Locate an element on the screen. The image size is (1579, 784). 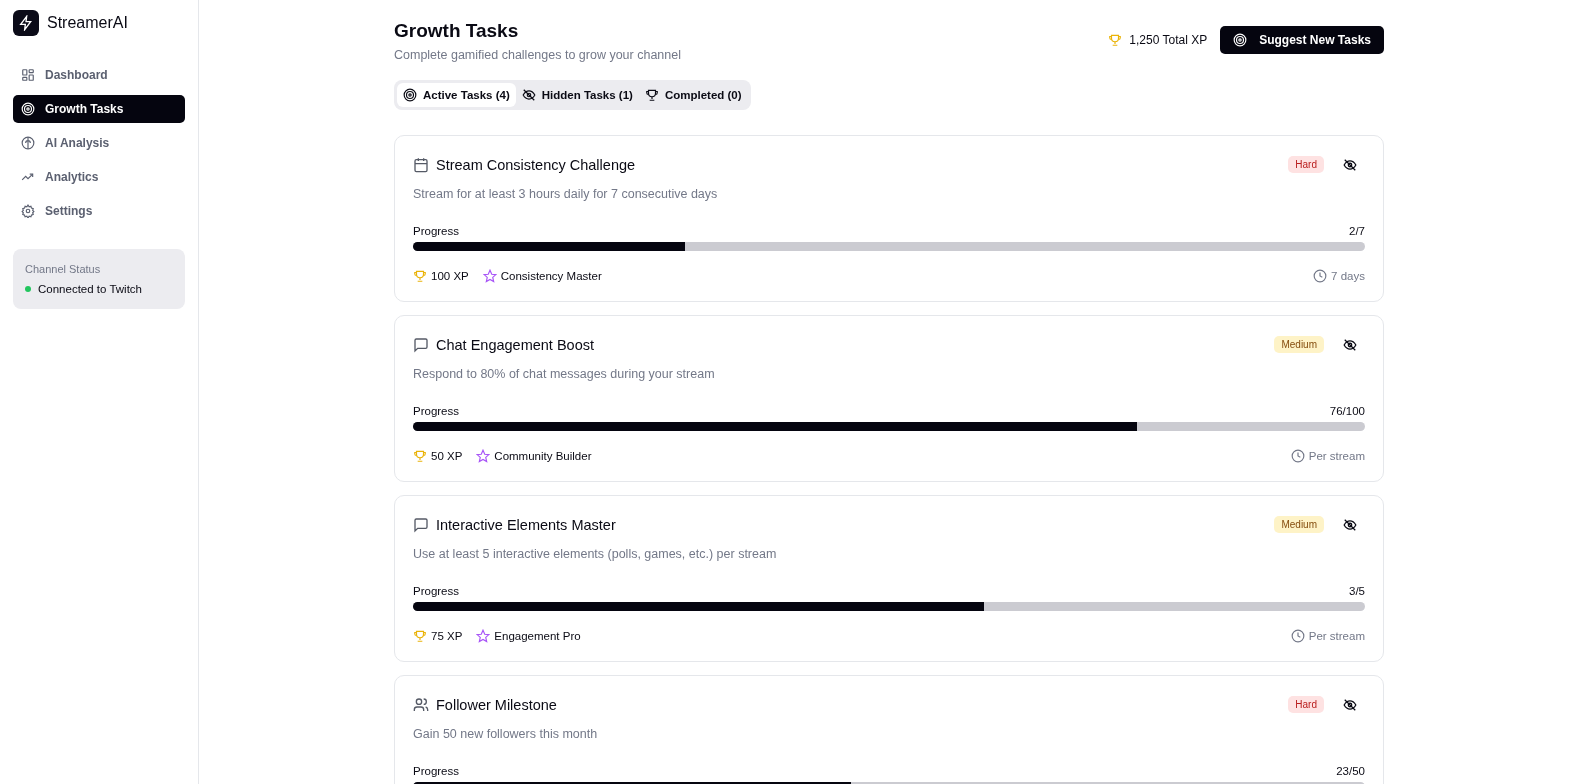
progress-value: 3/5 is located at coordinates (1357, 591).